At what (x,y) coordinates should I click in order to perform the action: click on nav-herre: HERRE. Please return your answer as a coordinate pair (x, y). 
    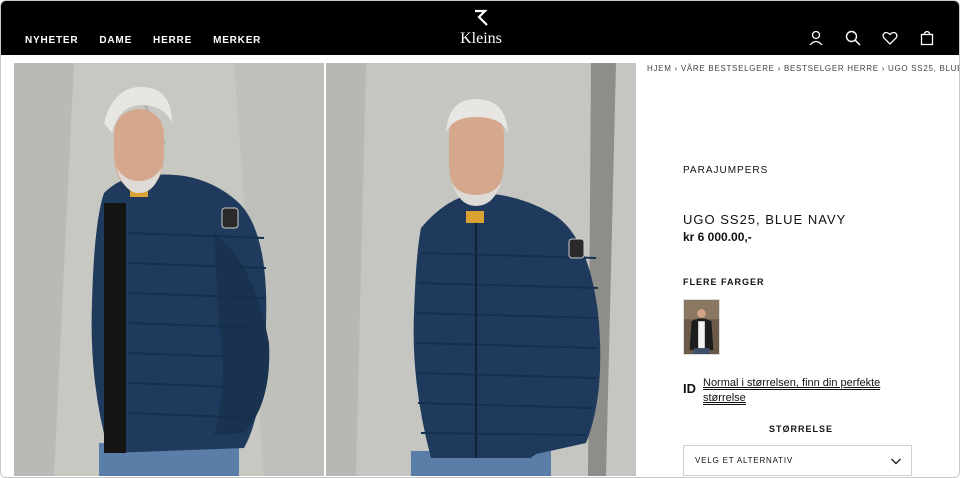
    Looking at the image, I should click on (172, 40).